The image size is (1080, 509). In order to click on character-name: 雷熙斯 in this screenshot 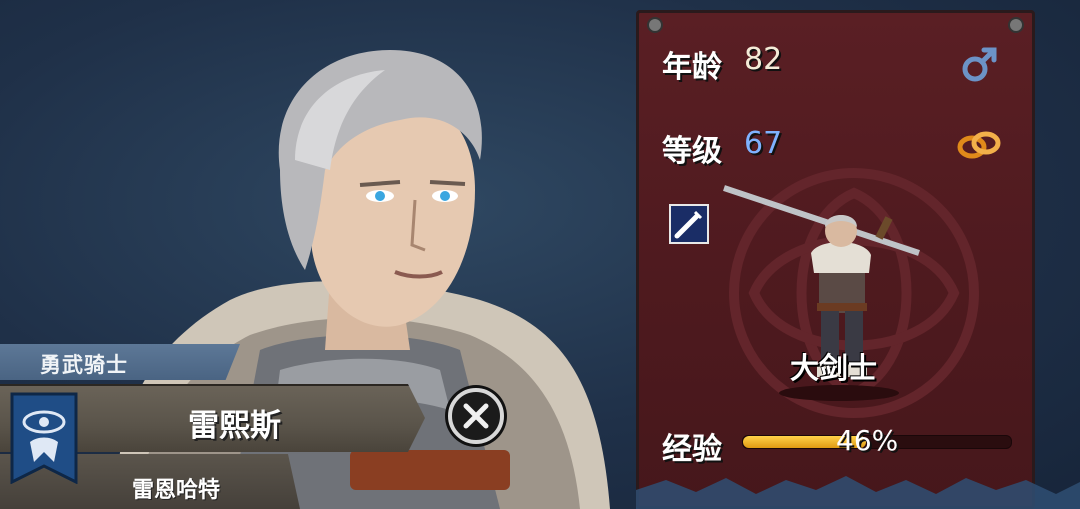, I will do `click(234, 426)`.